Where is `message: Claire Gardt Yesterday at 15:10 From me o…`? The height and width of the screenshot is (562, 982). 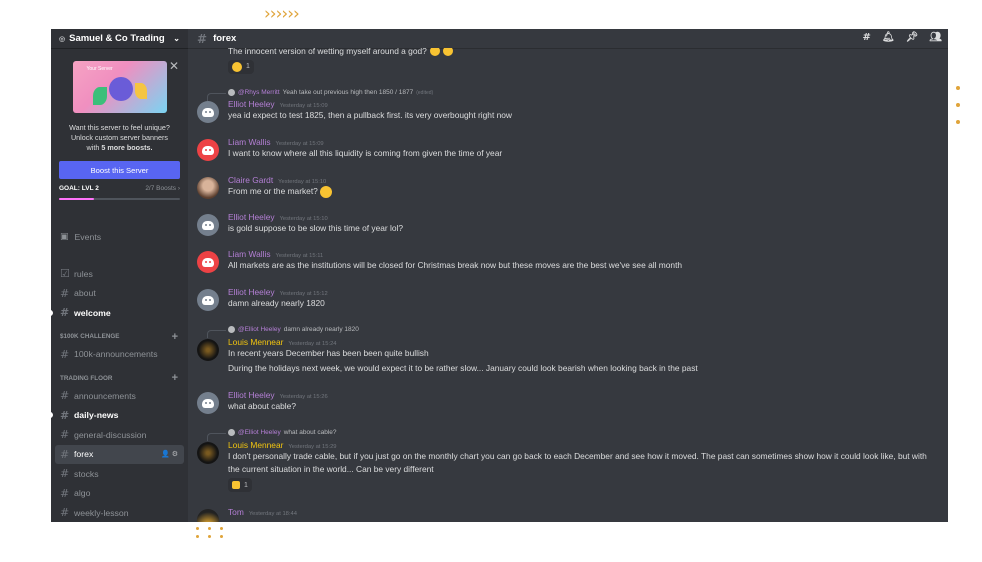 message: Claire Gardt Yesterday at 15:10 From me o… is located at coordinates (568, 187).